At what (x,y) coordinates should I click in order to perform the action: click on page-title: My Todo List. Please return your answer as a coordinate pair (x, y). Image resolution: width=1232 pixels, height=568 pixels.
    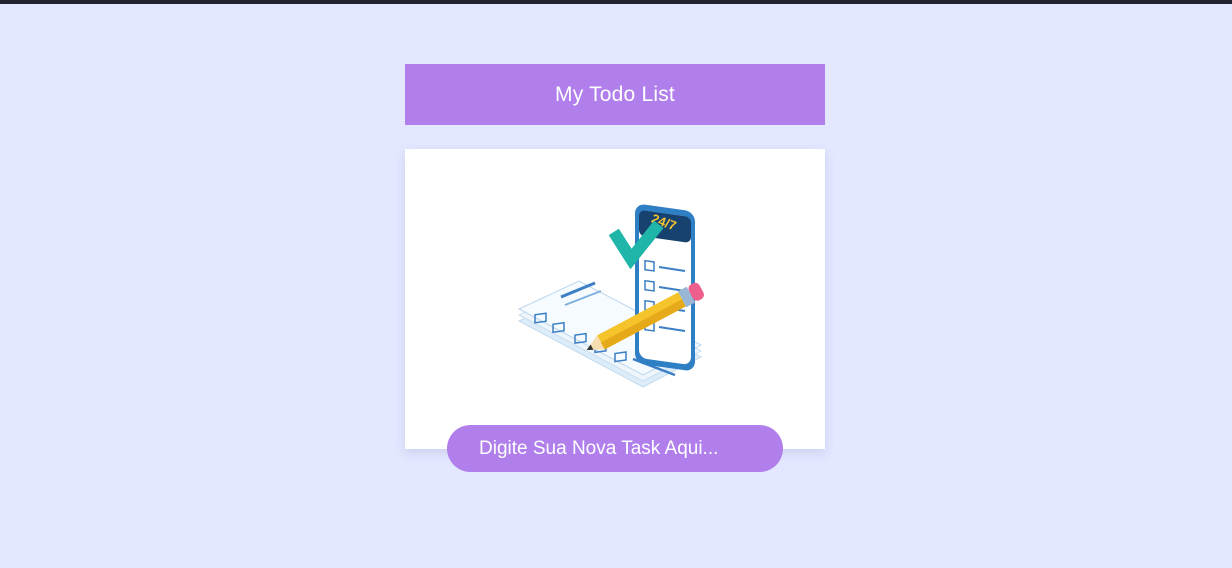
    Looking at the image, I should click on (615, 94).